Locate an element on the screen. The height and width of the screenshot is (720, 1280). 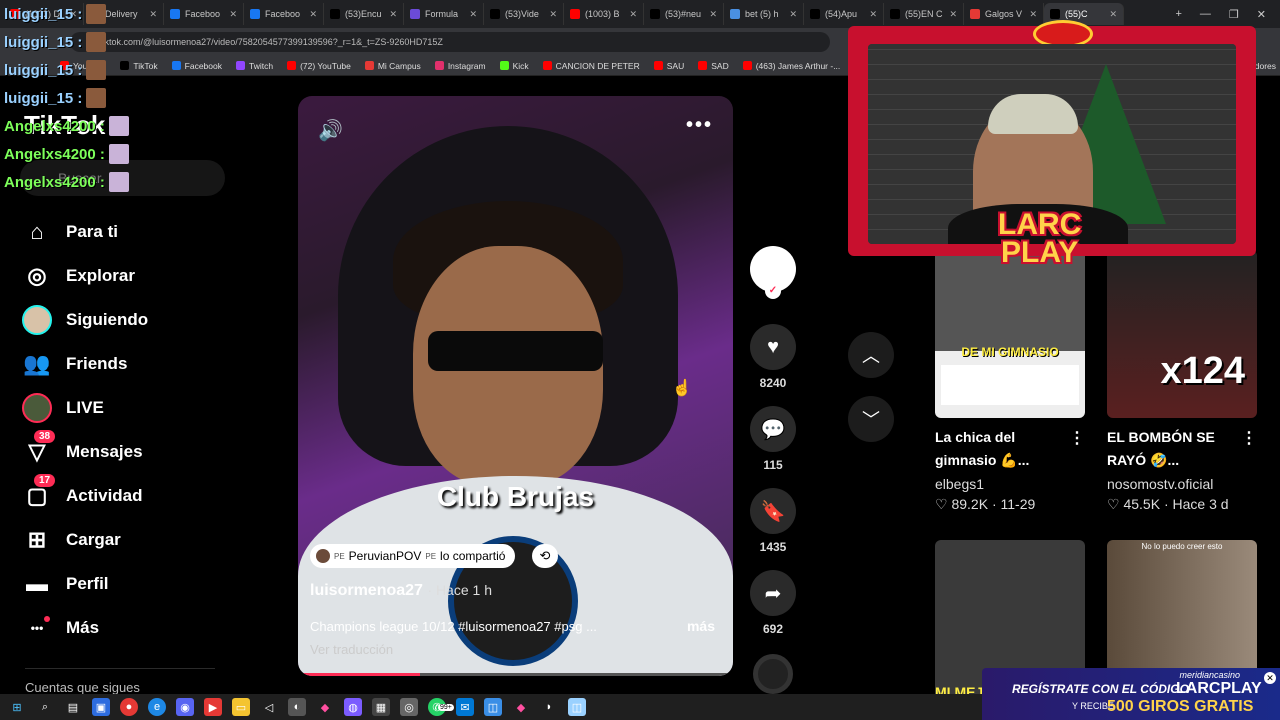
bookmark-item: Twitch is located at coordinates (254, 66).